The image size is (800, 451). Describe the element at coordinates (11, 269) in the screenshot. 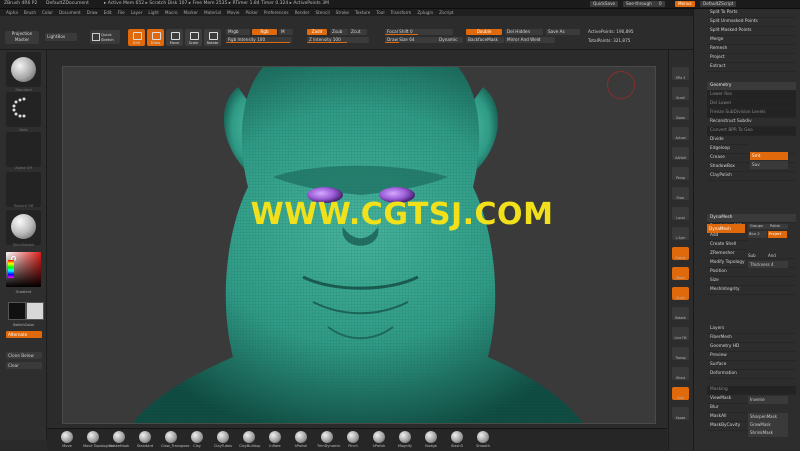

I see `hue-strip` at that location.